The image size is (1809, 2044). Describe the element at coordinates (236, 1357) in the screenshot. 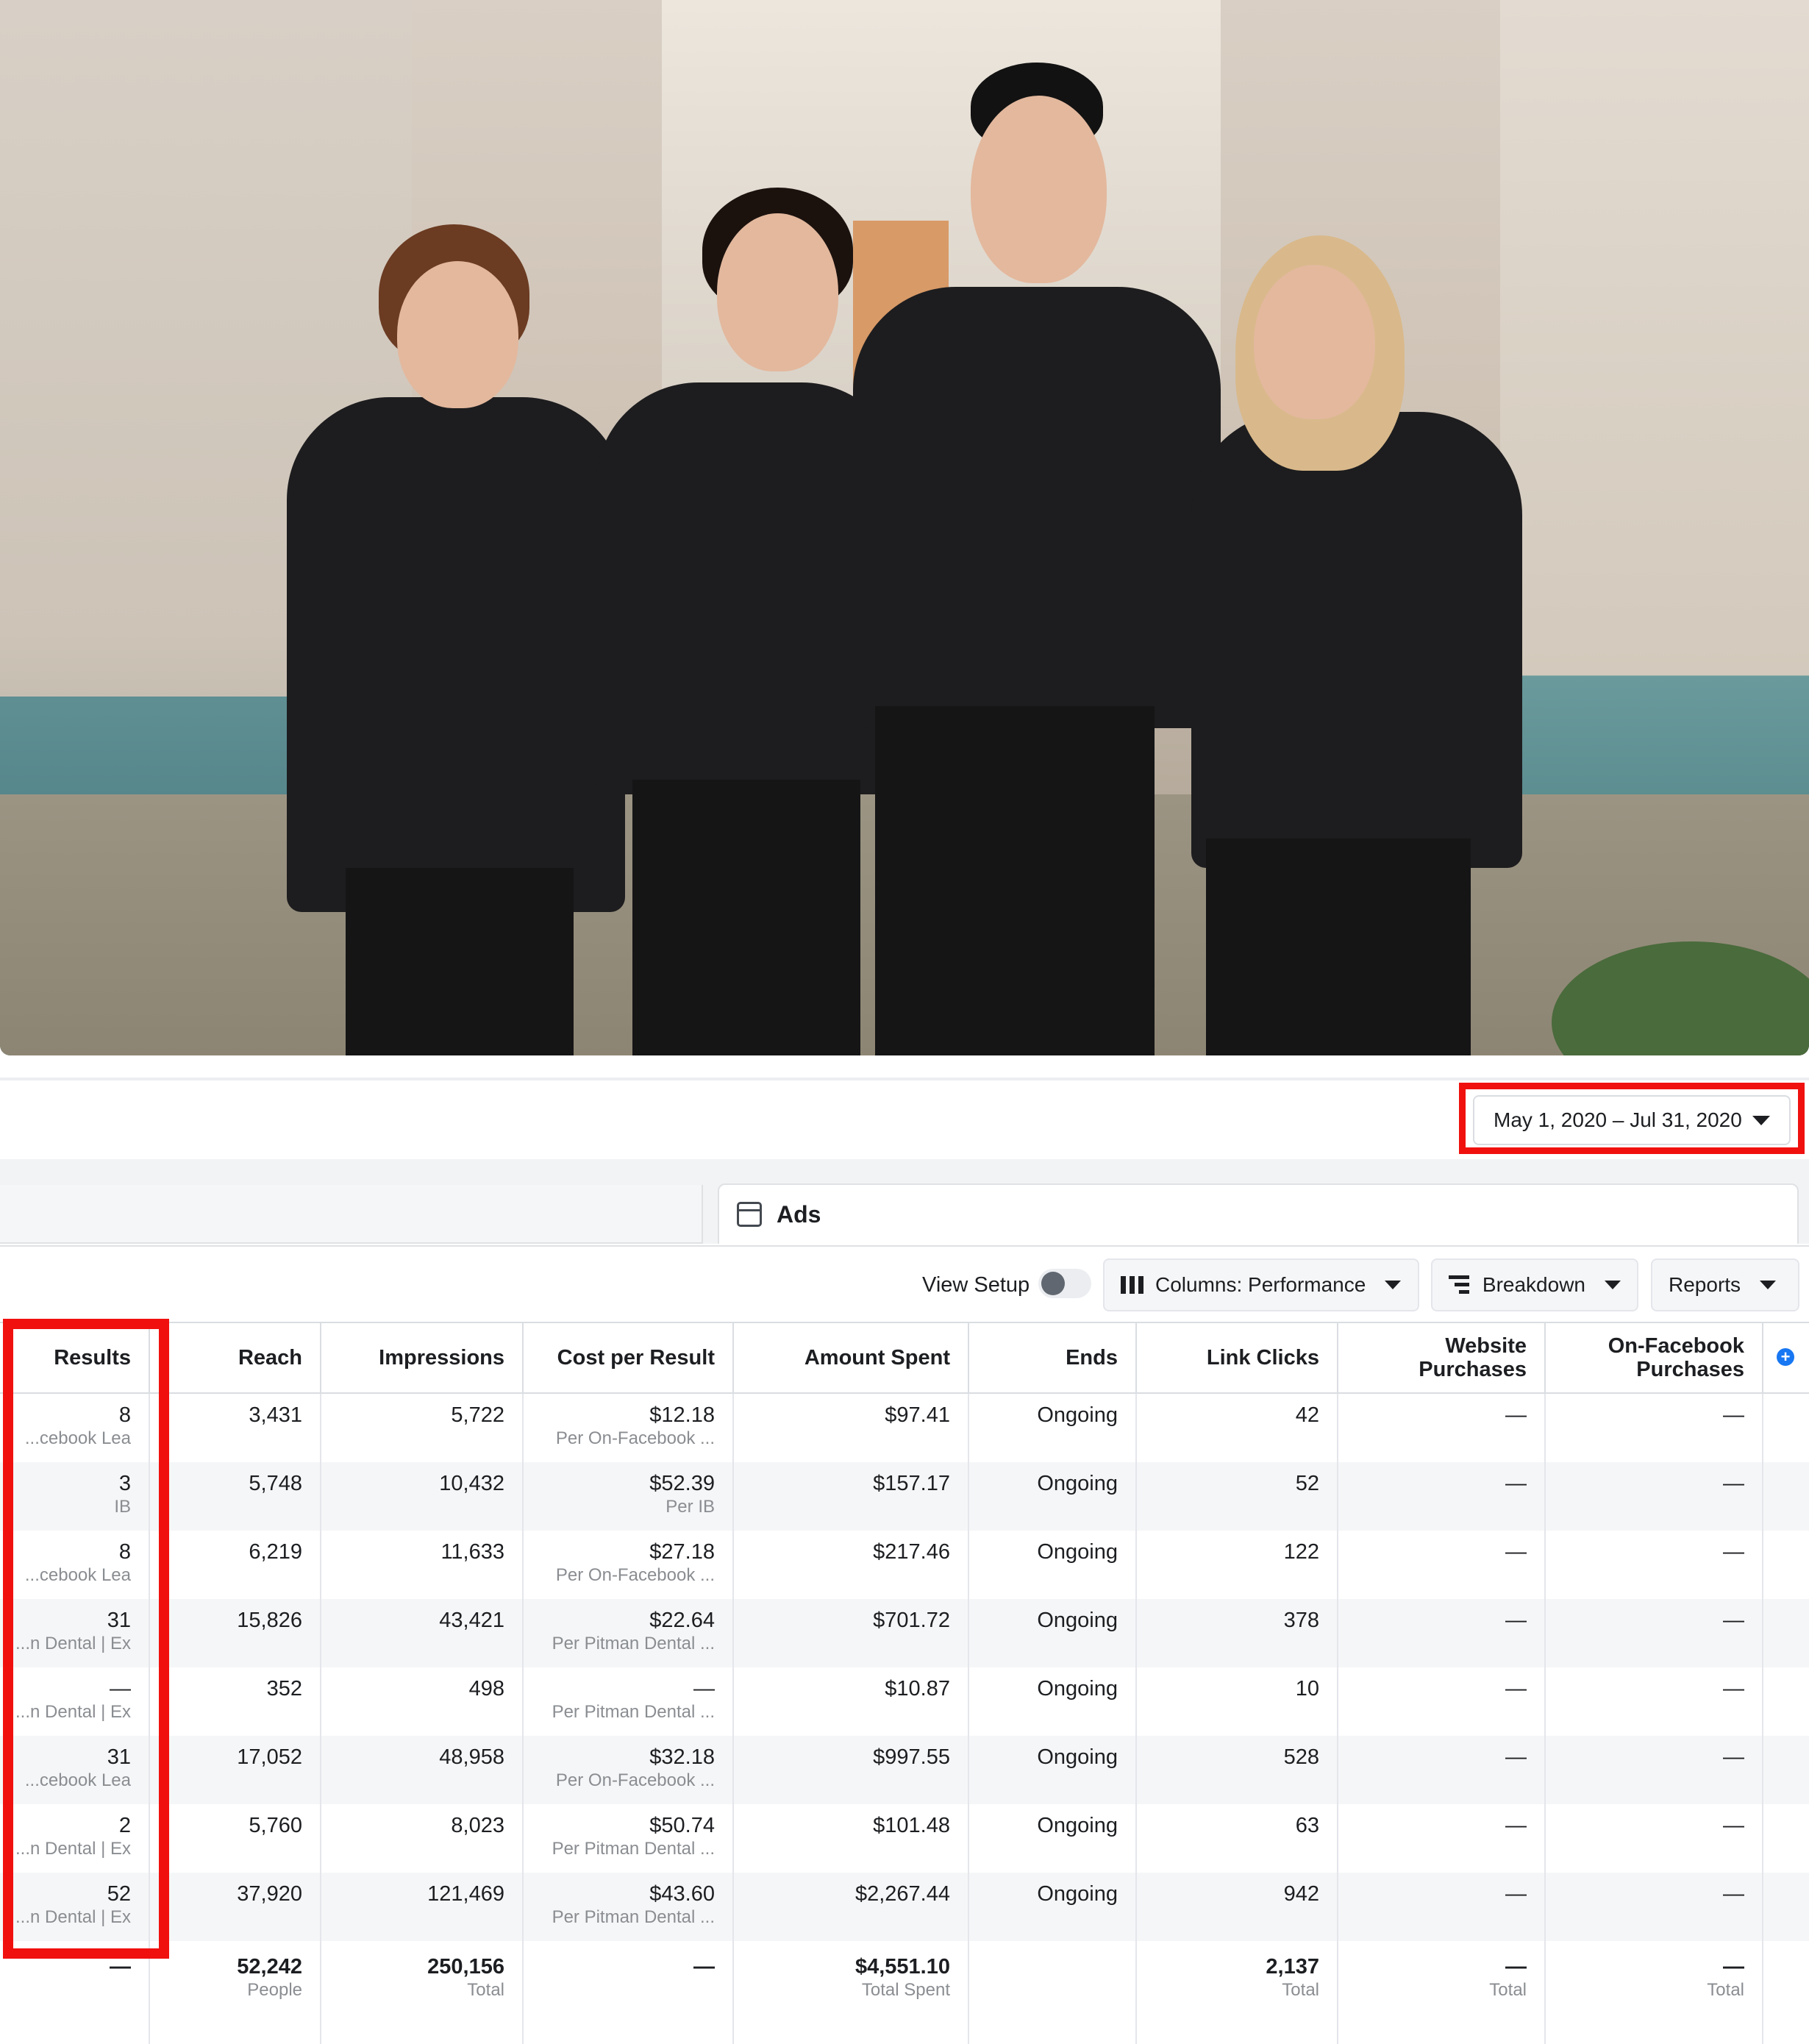

I see `col-reach: Reach` at that location.